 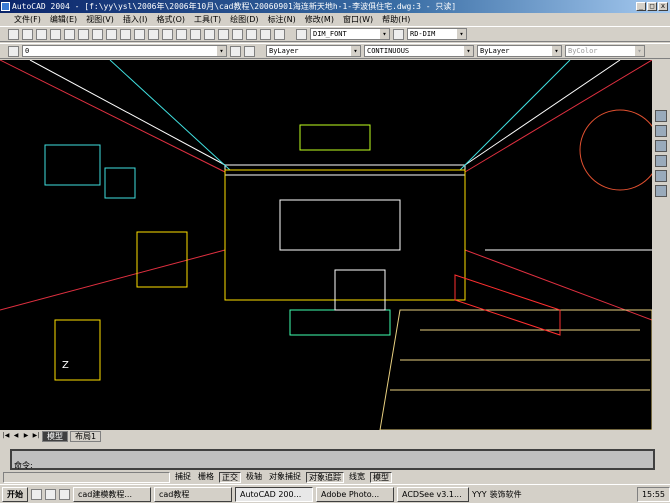 What do you see at coordinates (279, 34) in the screenshot?
I see `help-icon` at bounding box center [279, 34].